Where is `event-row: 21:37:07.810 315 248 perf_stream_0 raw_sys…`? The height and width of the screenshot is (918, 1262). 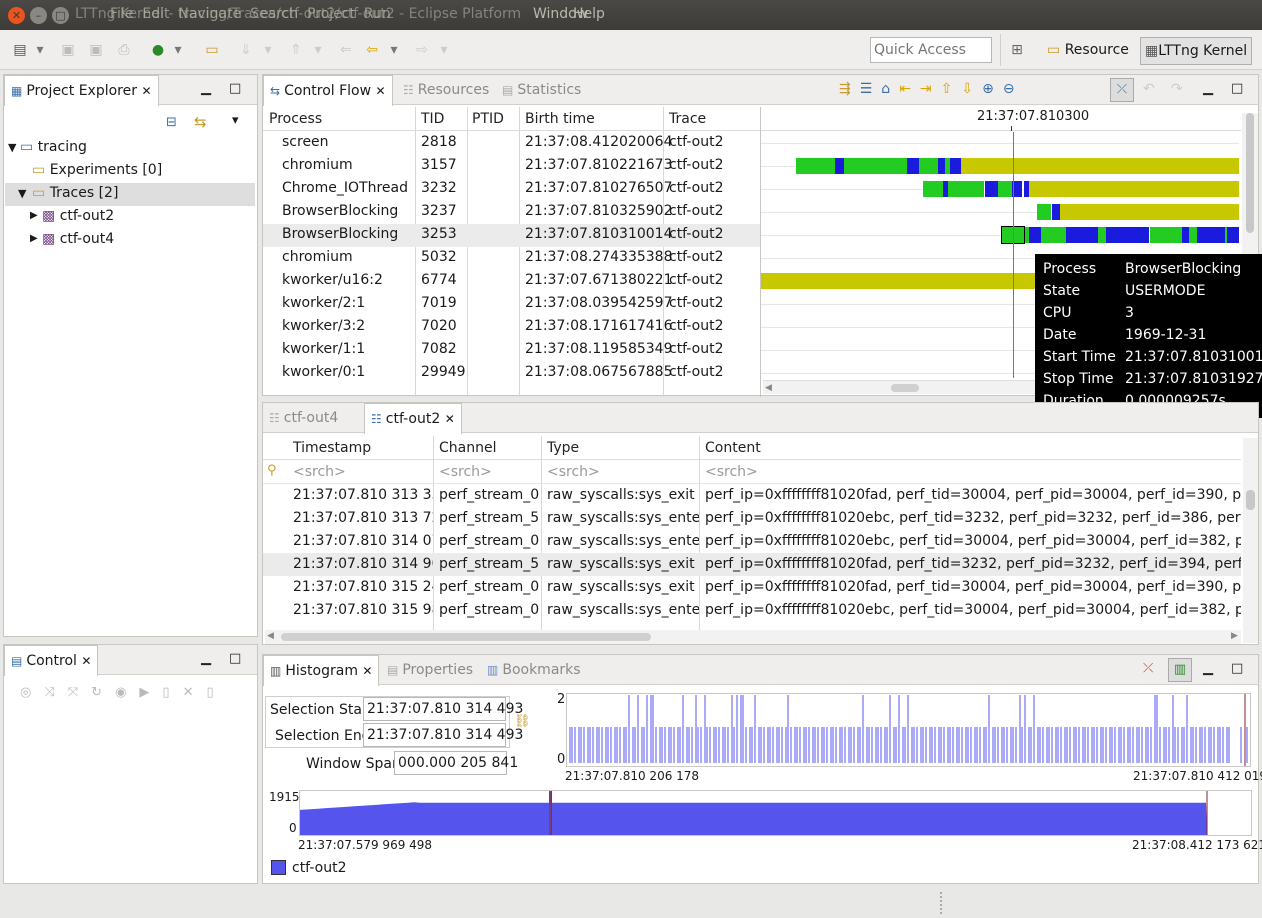 event-row: 21:37:07.810 315 248 perf_stream_0 raw_sys… is located at coordinates (752, 587).